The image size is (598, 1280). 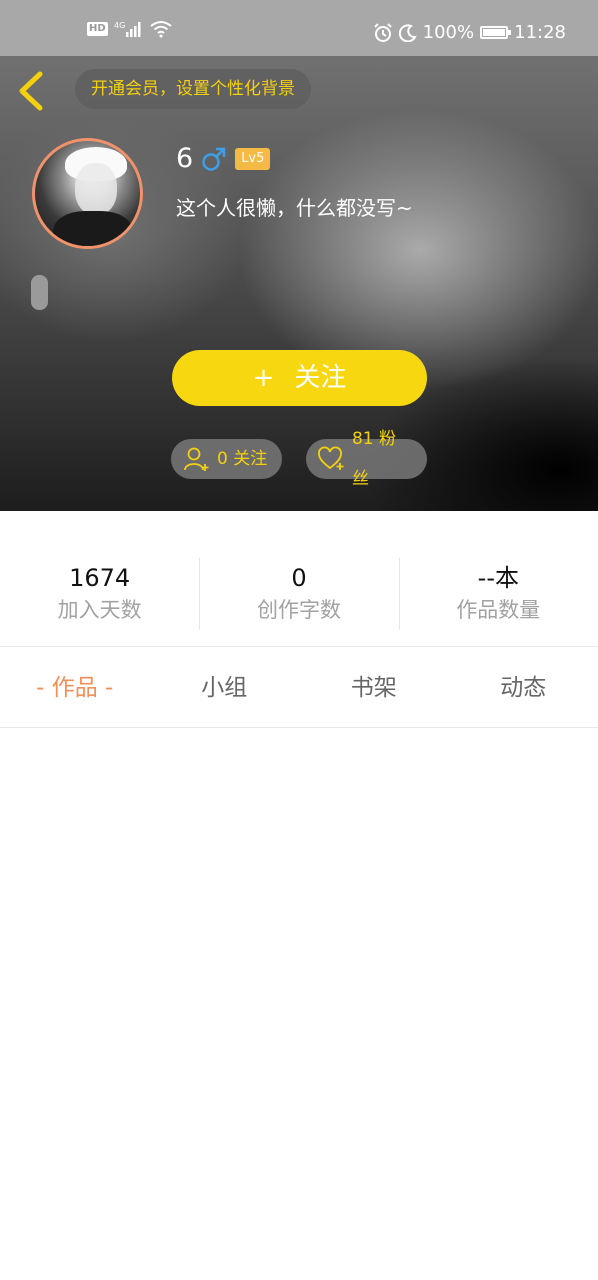 I want to click on avatar, so click(x=87, y=193).